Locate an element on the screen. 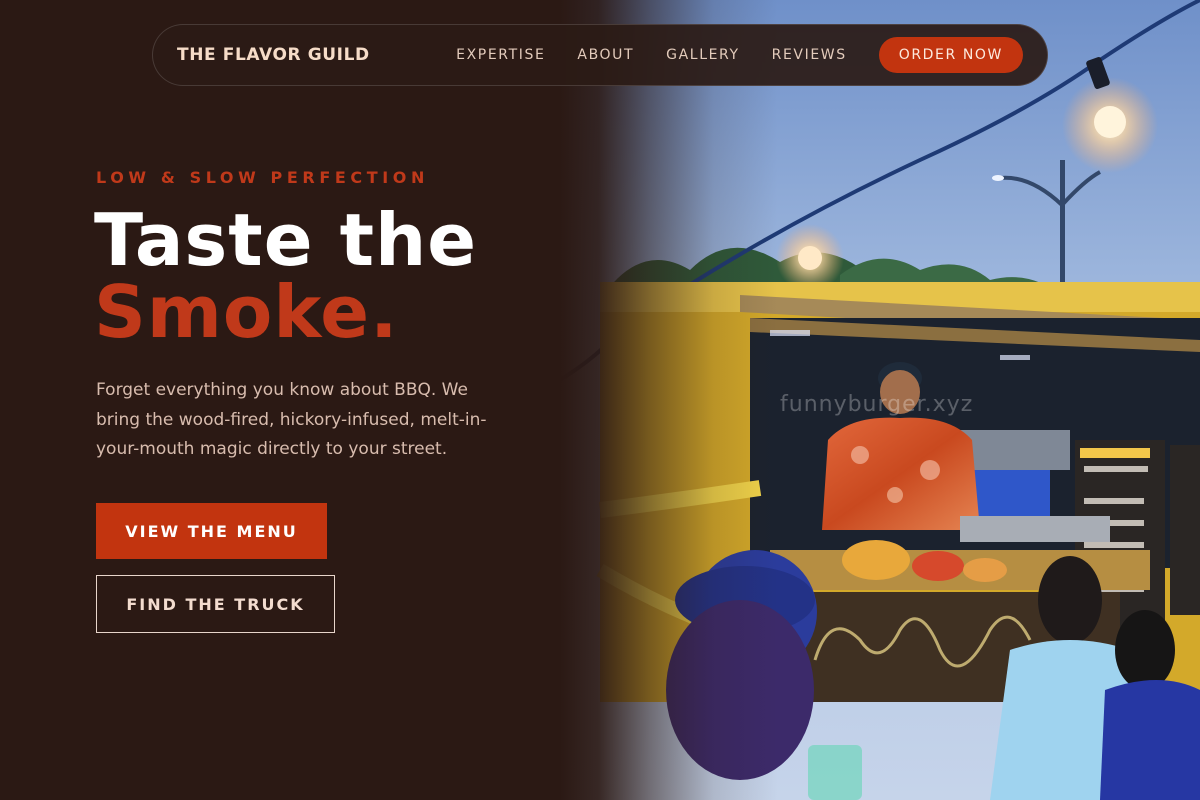  order-now-button: ORDER NOW is located at coordinates (950, 55).